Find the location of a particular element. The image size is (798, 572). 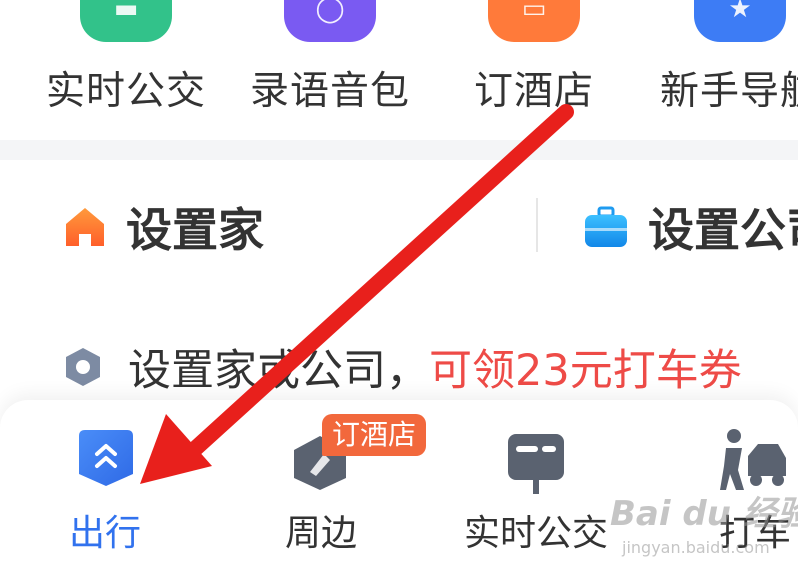

set-home-label: 设置家 is located at coordinates (195, 230).